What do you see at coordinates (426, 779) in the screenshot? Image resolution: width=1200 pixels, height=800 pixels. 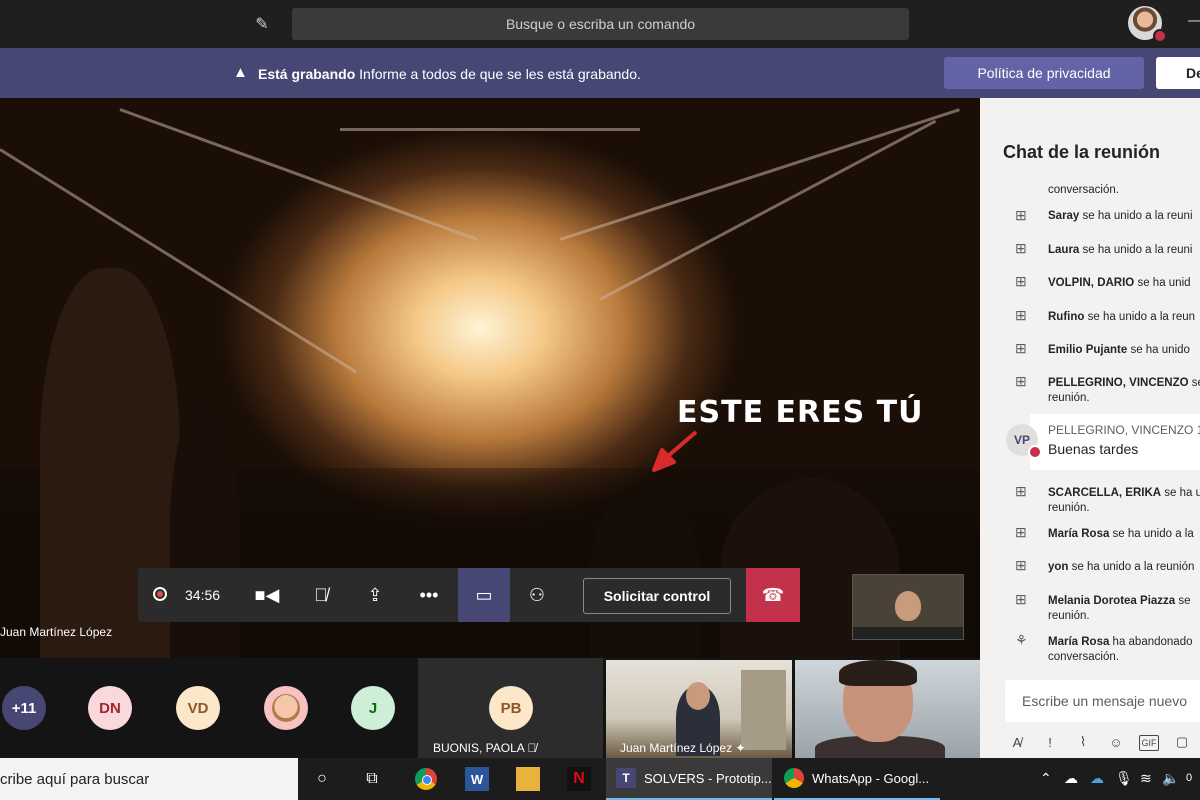 I see `chrome-icon` at bounding box center [426, 779].